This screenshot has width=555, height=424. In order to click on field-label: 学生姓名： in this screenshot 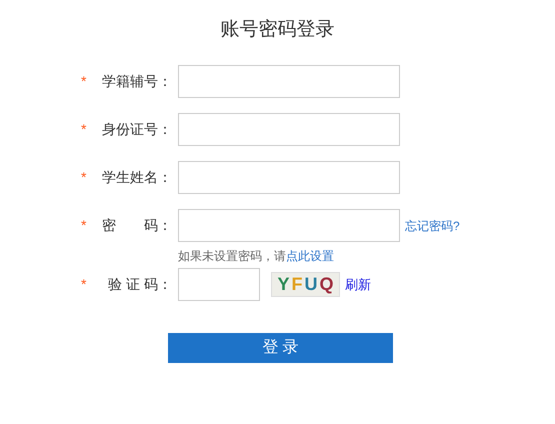, I will do `click(137, 177)`.